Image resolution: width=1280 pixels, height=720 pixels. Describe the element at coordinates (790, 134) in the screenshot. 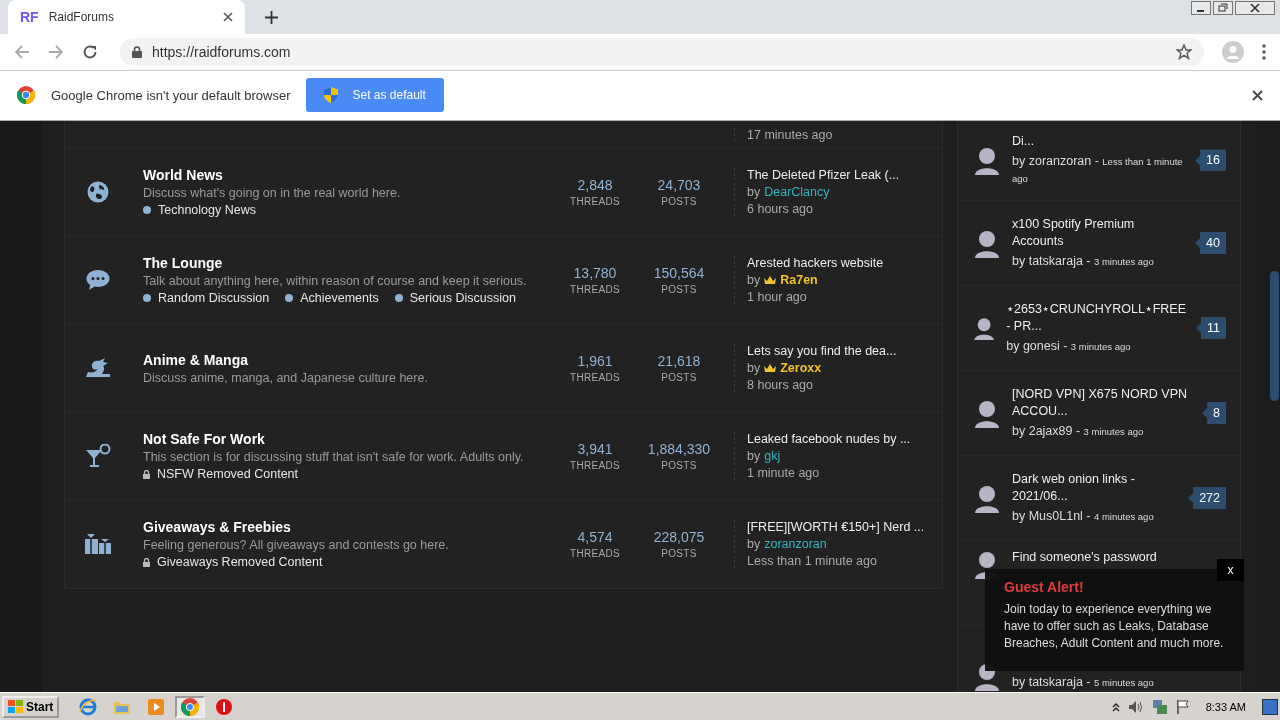

I see `last-post-time: 17 minutes ago` at that location.